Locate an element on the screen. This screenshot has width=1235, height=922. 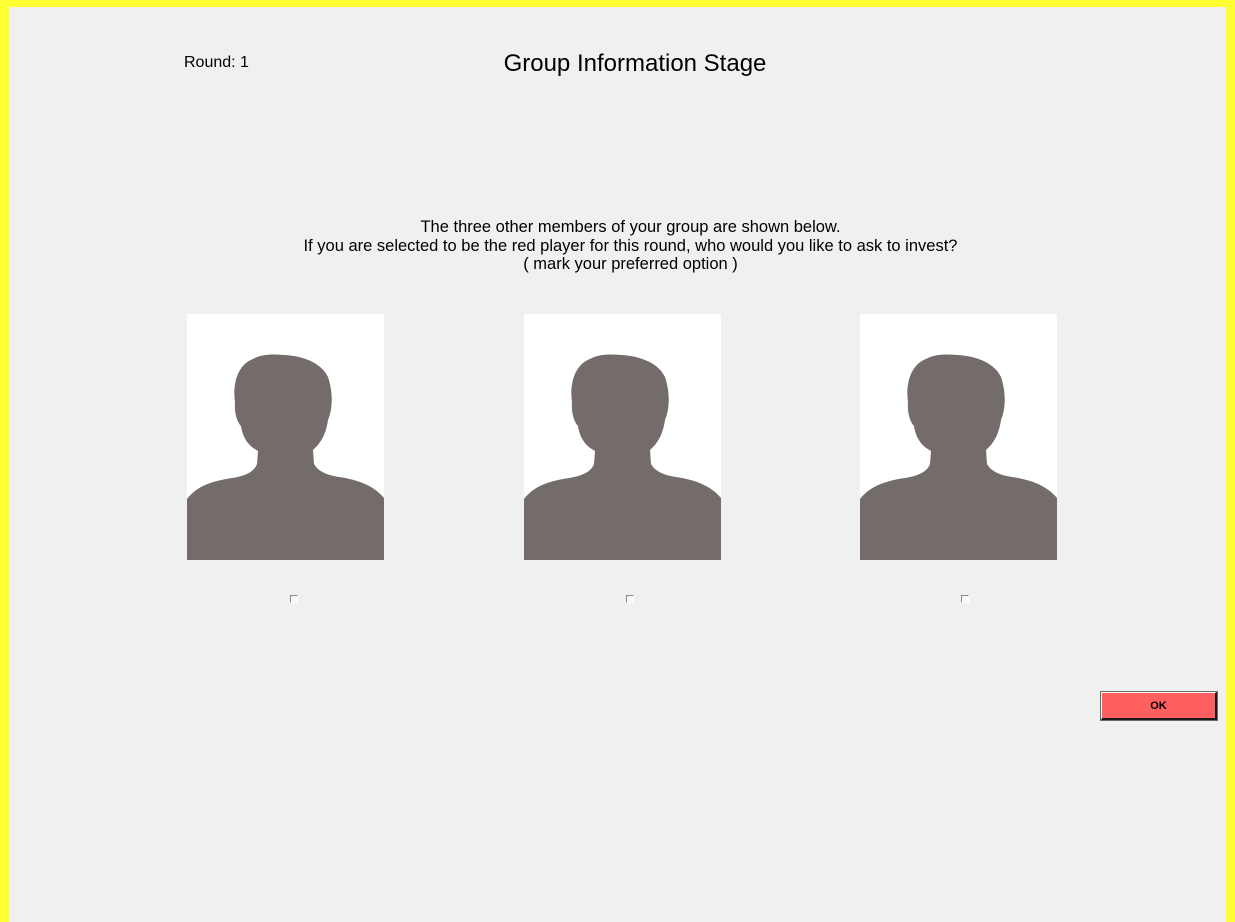
member-3-checkbox is located at coordinates (965, 599).